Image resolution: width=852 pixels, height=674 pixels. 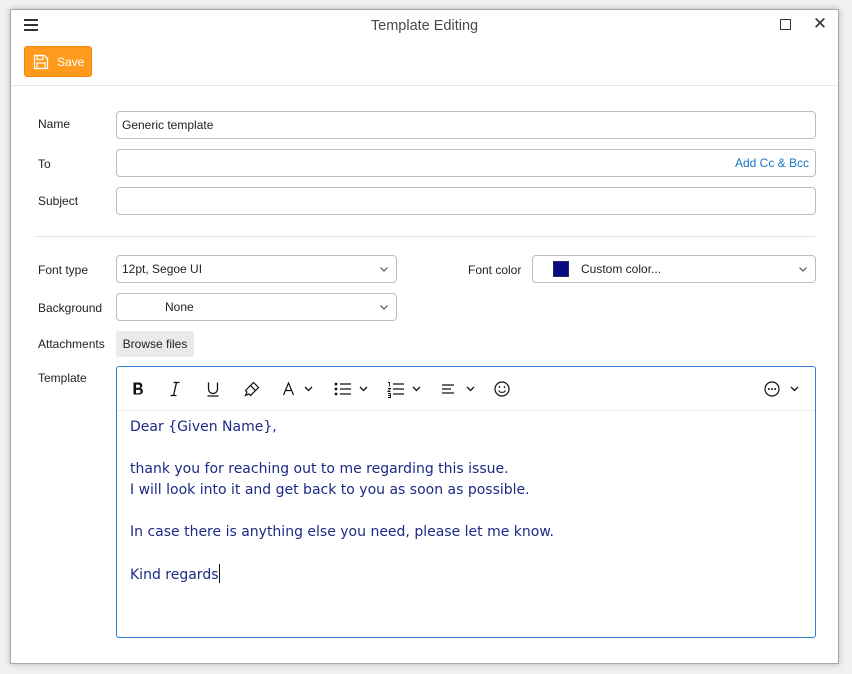 I want to click on section-divider, so click(x=425, y=236).